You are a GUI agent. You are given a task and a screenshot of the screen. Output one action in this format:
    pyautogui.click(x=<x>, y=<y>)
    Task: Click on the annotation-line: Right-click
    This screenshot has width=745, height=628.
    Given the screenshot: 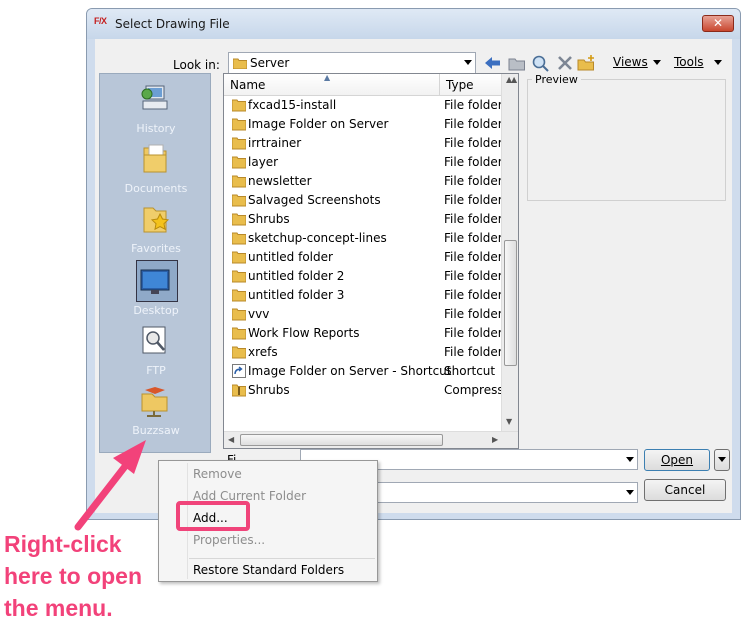 What is the action you would take?
    pyautogui.click(x=63, y=544)
    